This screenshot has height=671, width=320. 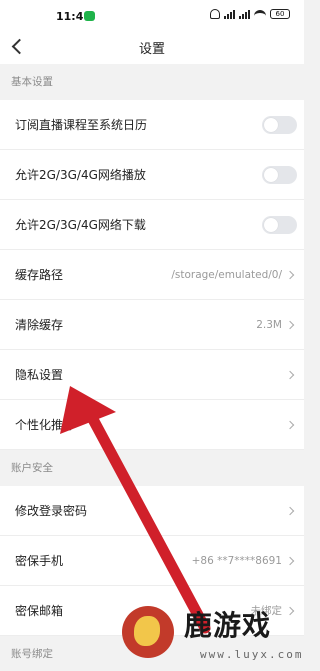 I want to click on cache-path-value: /storage/emulated/0/, so click(x=226, y=275).